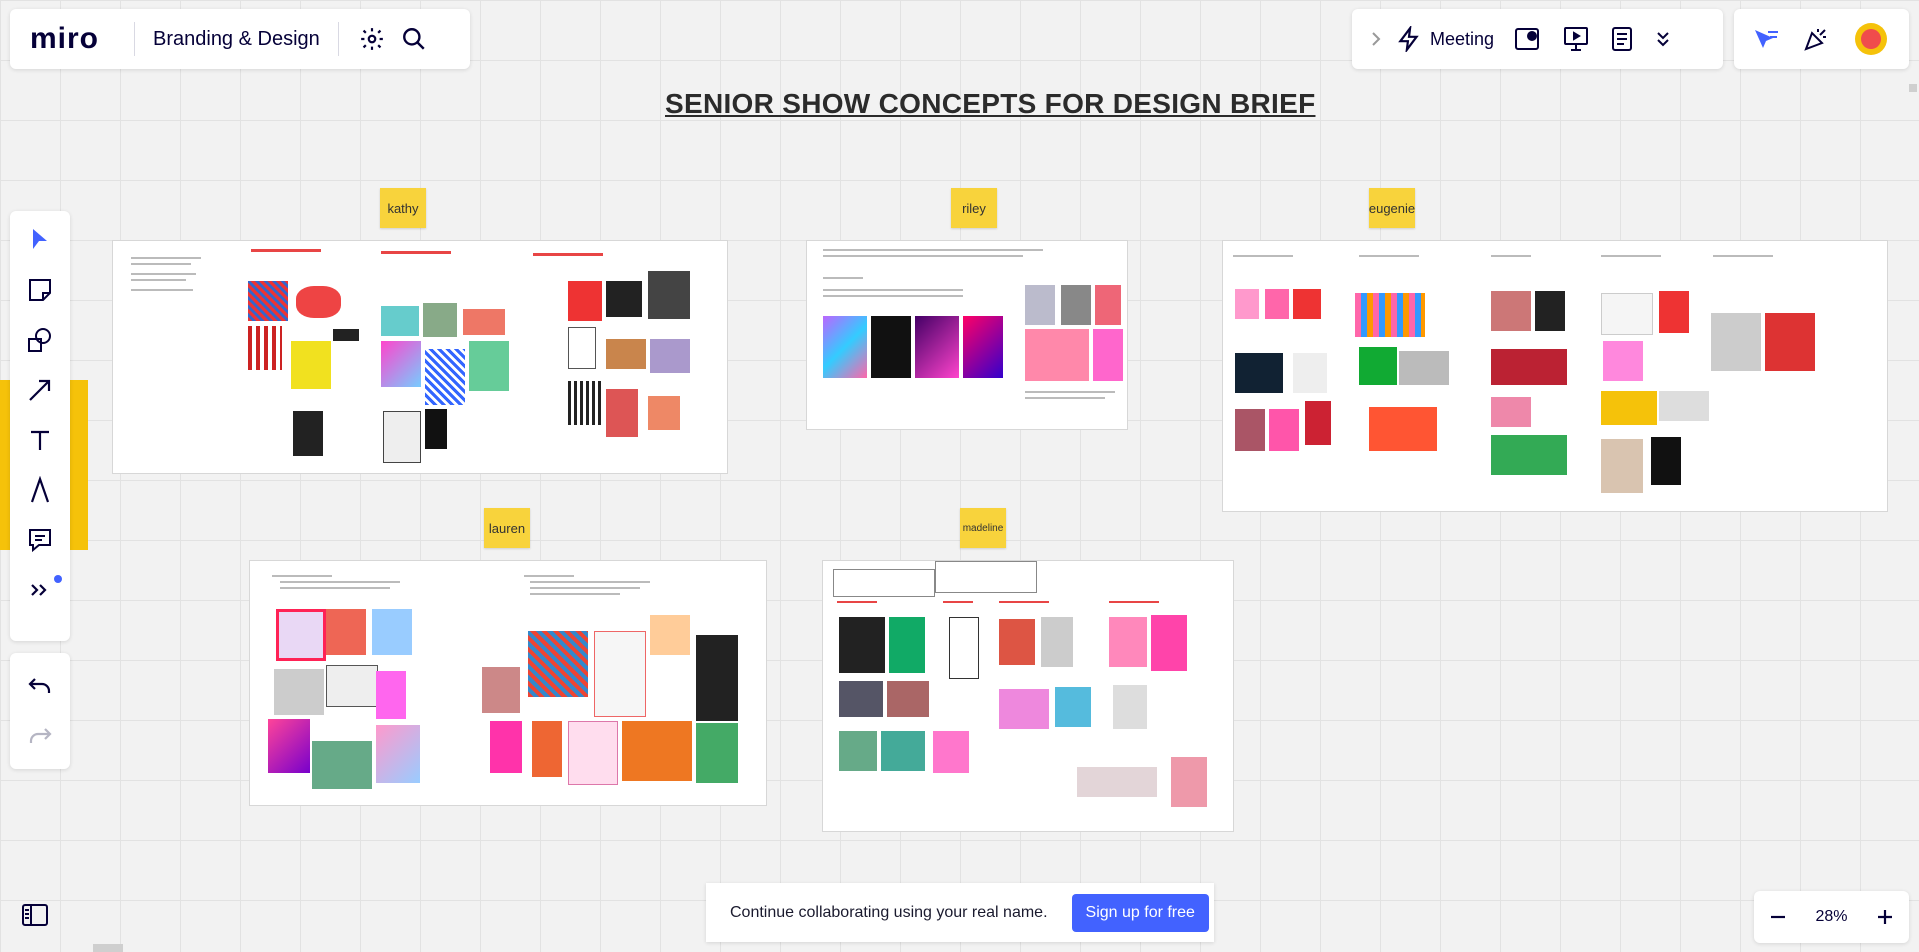 This screenshot has width=1919, height=952. I want to click on meeting-button: Meeting, so click(1462, 39).